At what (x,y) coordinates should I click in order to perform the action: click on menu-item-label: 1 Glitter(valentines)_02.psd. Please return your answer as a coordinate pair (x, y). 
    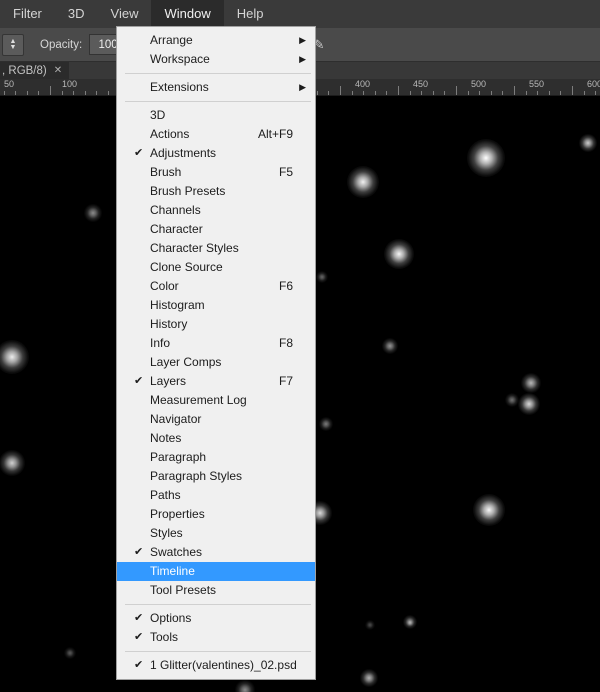
    Looking at the image, I should click on (223, 665).